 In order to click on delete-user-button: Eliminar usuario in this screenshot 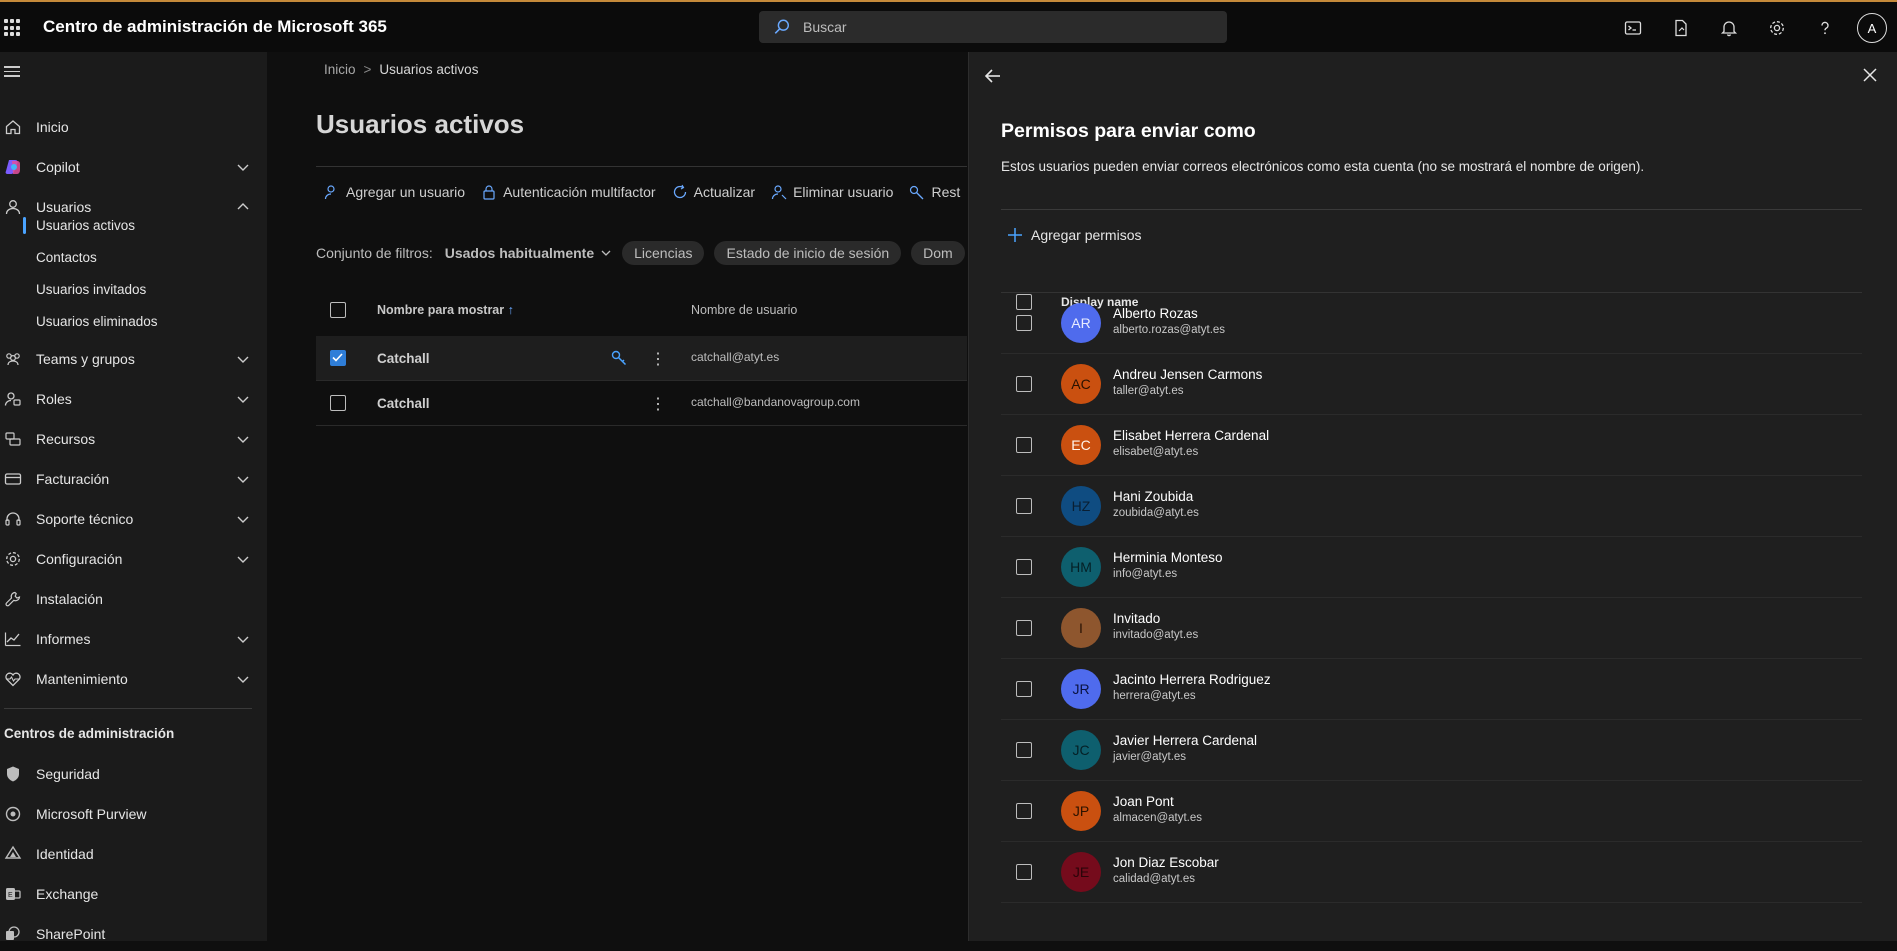, I will do `click(832, 192)`.